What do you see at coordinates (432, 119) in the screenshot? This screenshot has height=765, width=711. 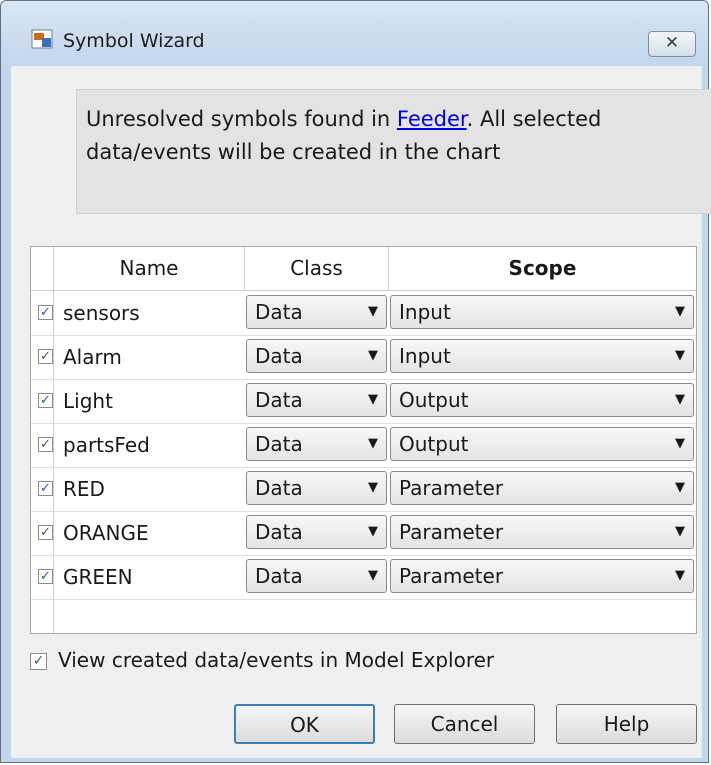 I see `feeder-link: Feeder` at bounding box center [432, 119].